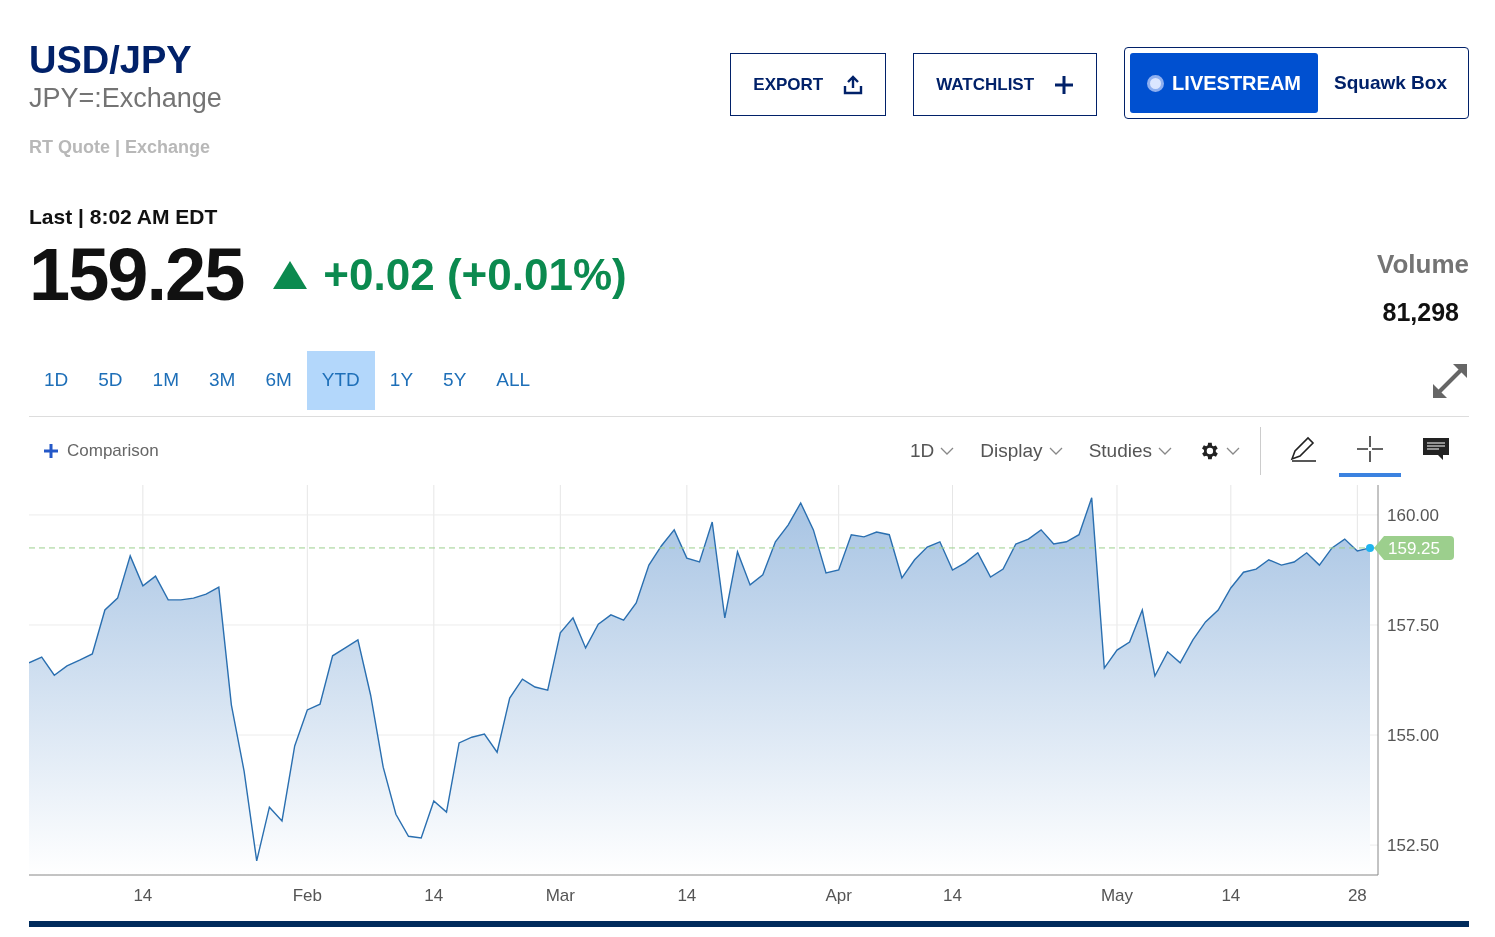 The height and width of the screenshot is (937, 1495). I want to click on show-link: Squawk Box, so click(1390, 83).